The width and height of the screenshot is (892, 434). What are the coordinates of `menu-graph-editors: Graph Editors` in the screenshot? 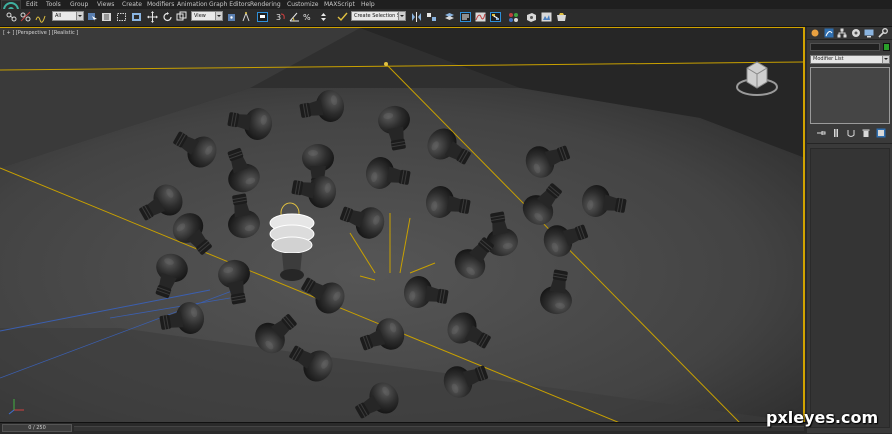 It's located at (229, 4).